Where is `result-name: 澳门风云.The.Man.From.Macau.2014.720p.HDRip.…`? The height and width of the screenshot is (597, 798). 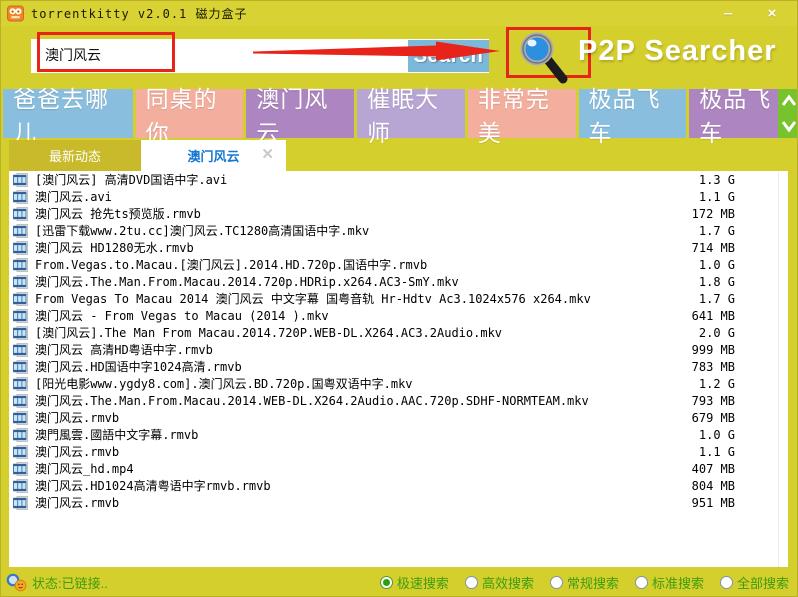 result-name: 澳门风云.The.Man.From.Macau.2014.720p.HDRip.… is located at coordinates (247, 282).